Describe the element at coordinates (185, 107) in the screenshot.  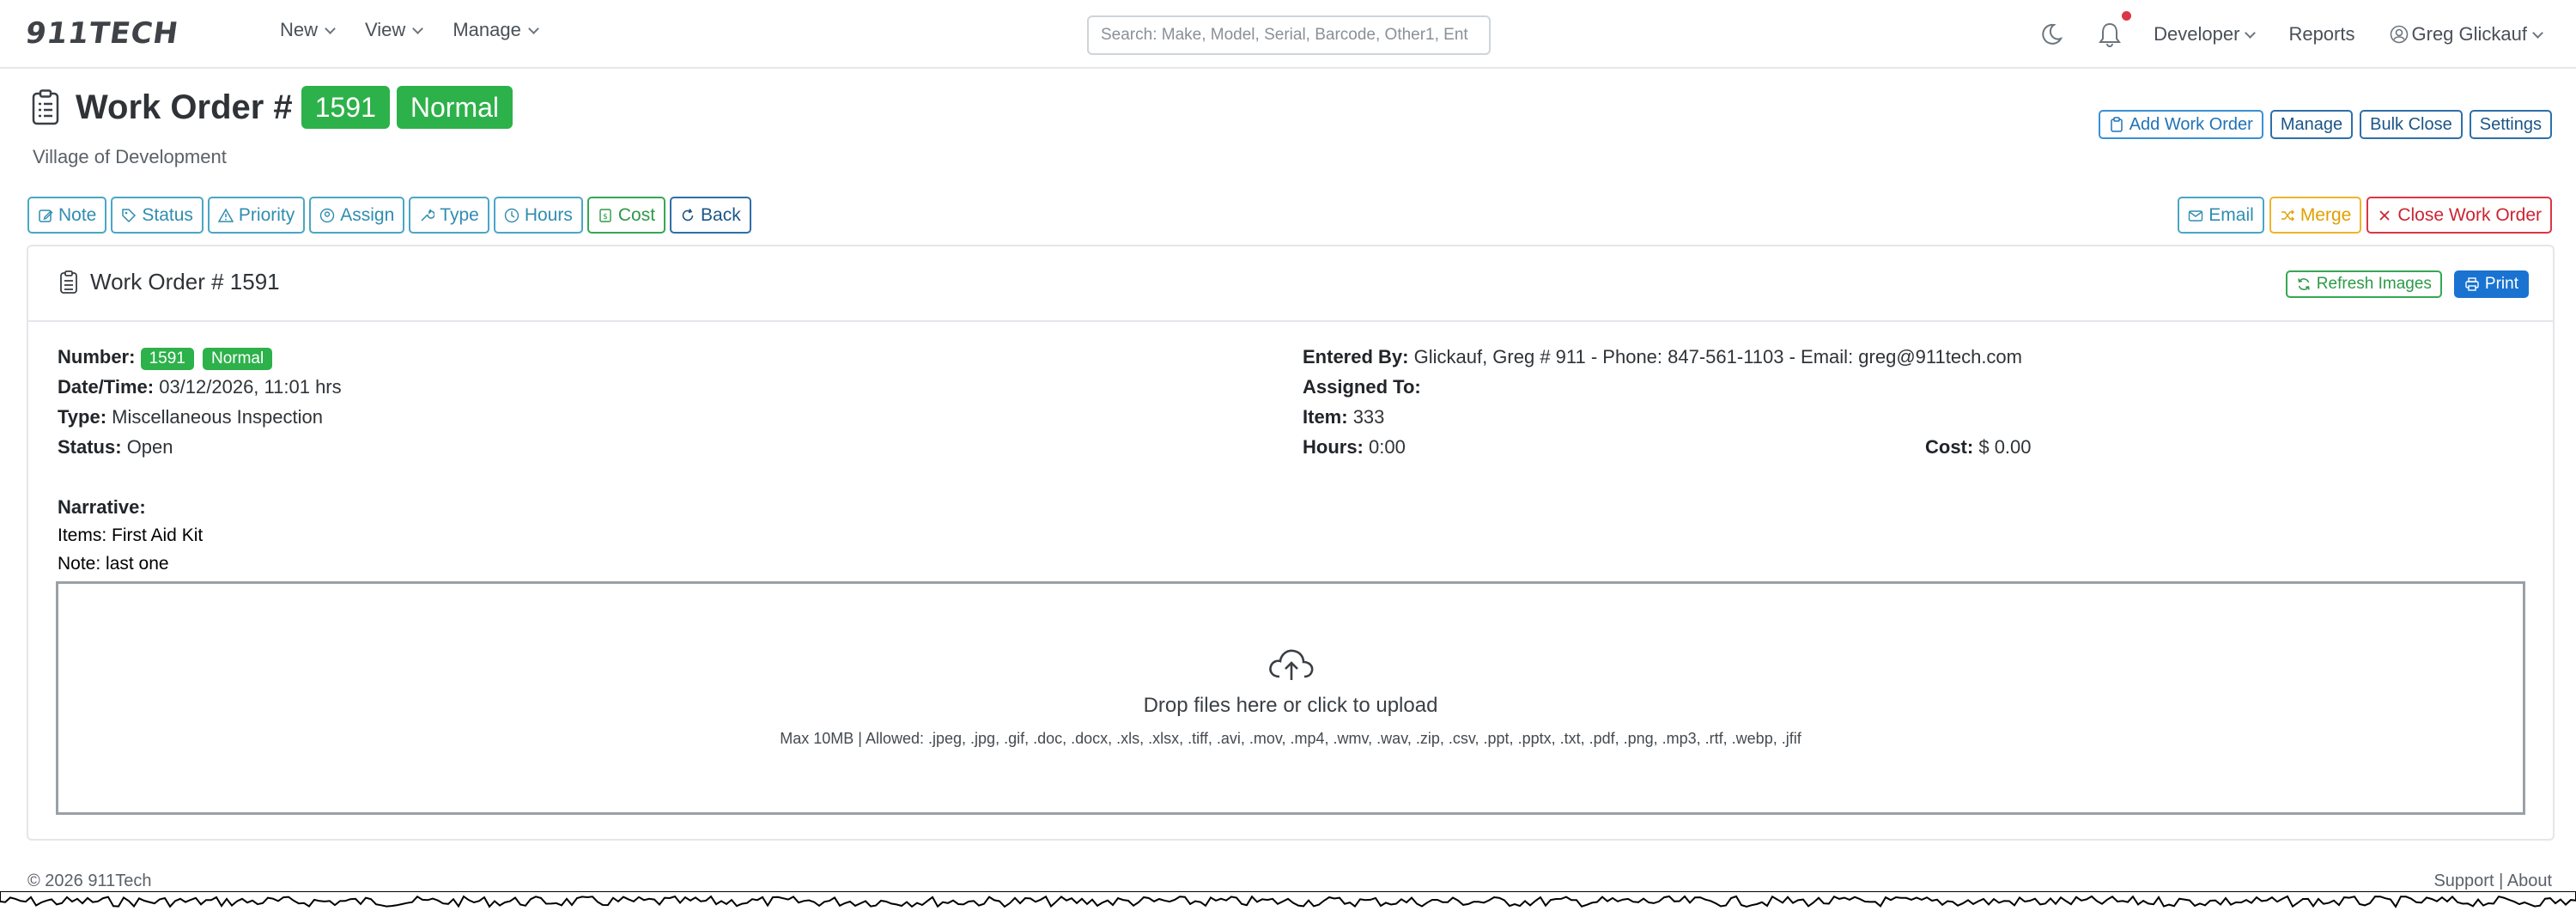
I see `page-title: Work Order #` at that location.